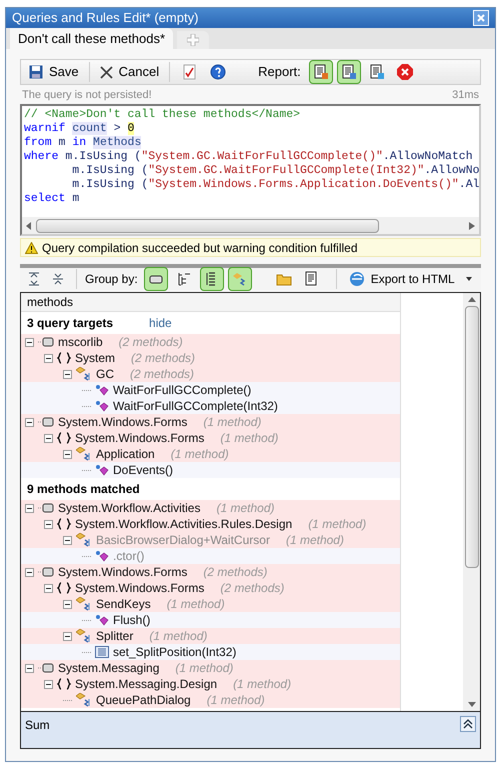 This screenshot has width=503, height=771. I want to click on tree-row: System.Workflow.Activities.Rules.Design (1 method), so click(210, 524).